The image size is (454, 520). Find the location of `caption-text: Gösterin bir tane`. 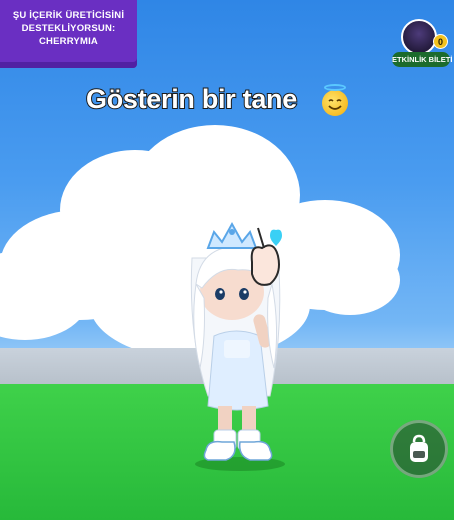

caption-text: Gösterin bir tane is located at coordinates (191, 99).